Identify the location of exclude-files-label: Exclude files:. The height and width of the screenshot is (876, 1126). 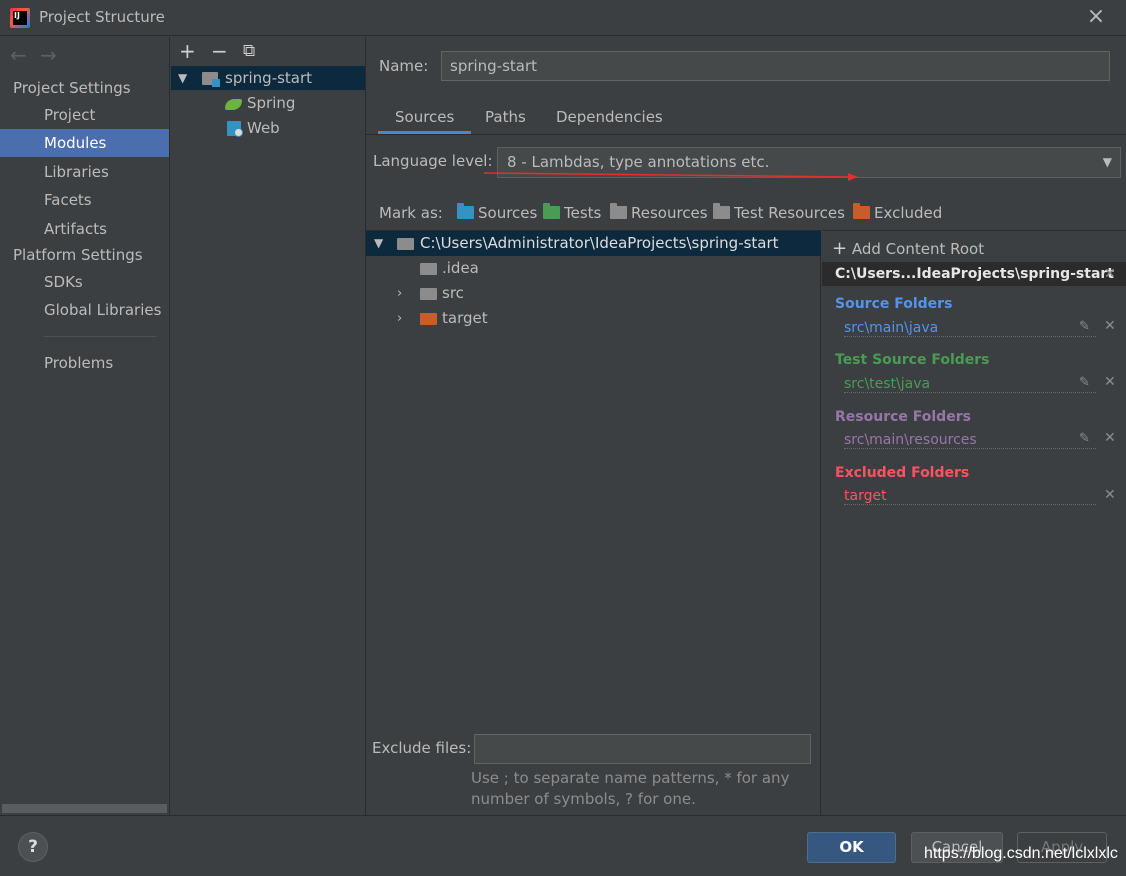
(422, 748).